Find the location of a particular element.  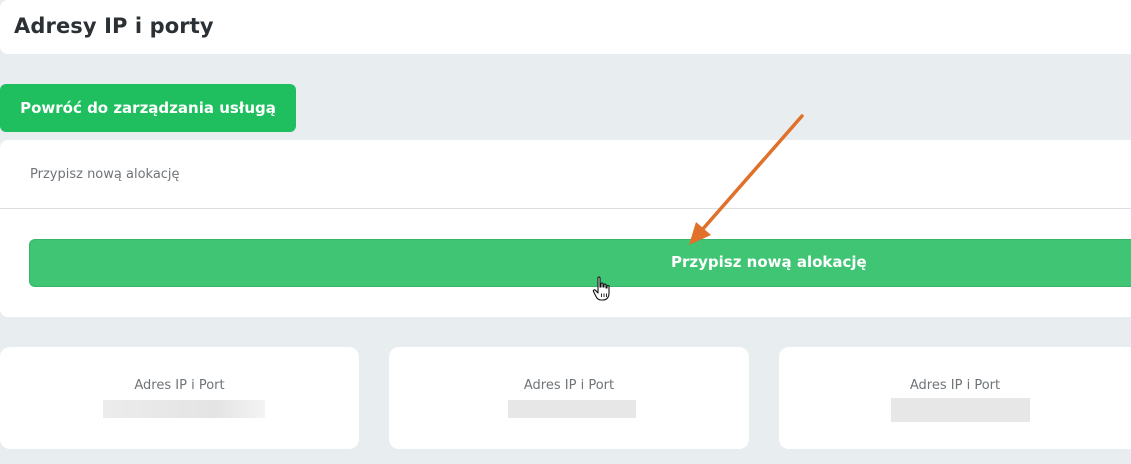

assign-allocation-button-label: Przypisz nową alokację is located at coordinates (769, 262).